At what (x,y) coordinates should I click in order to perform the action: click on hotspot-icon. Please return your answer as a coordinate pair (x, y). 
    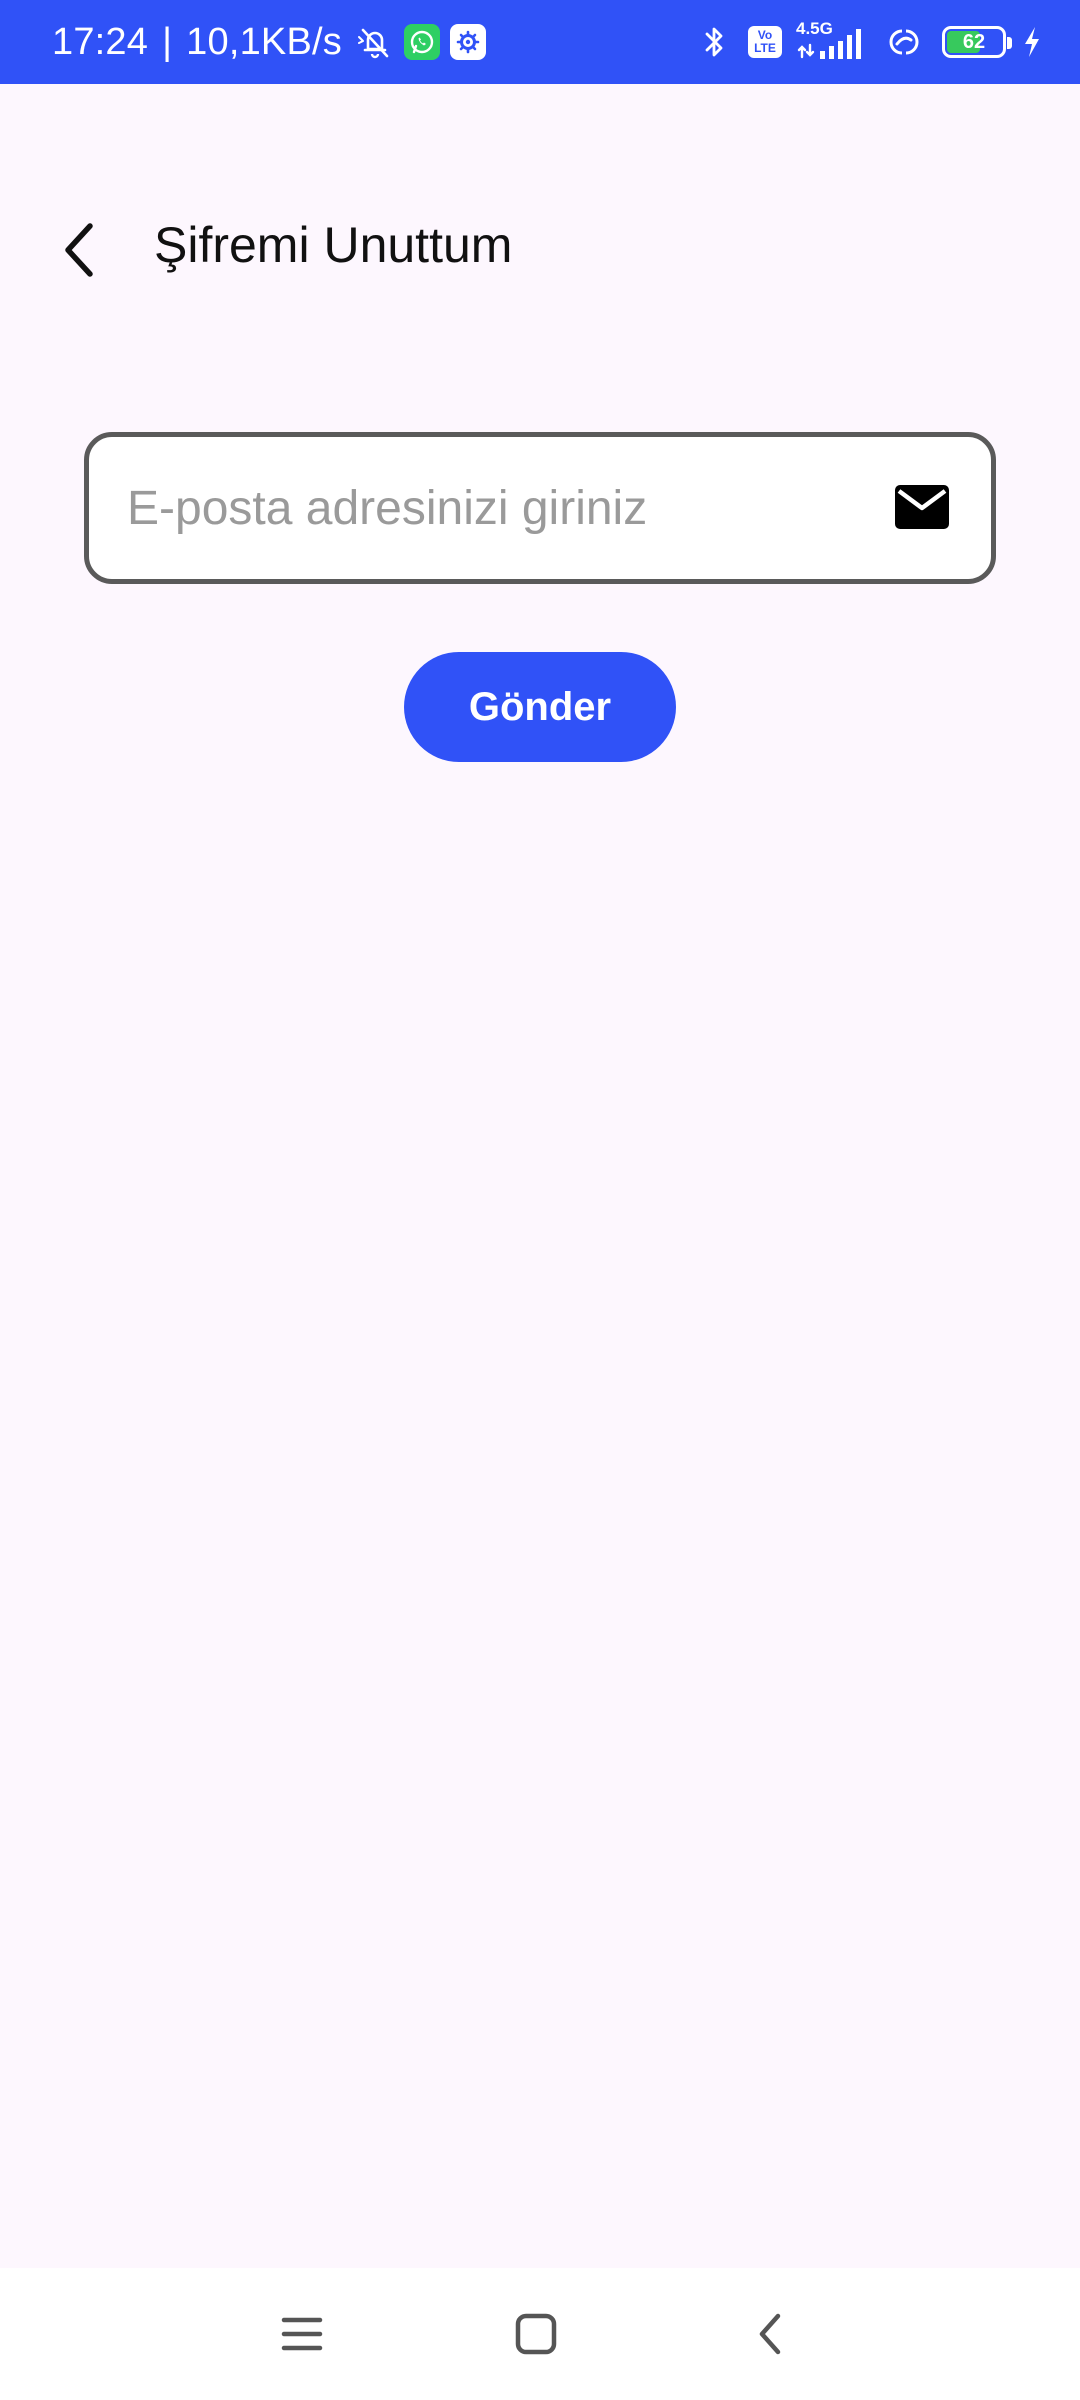
    Looking at the image, I should click on (904, 42).